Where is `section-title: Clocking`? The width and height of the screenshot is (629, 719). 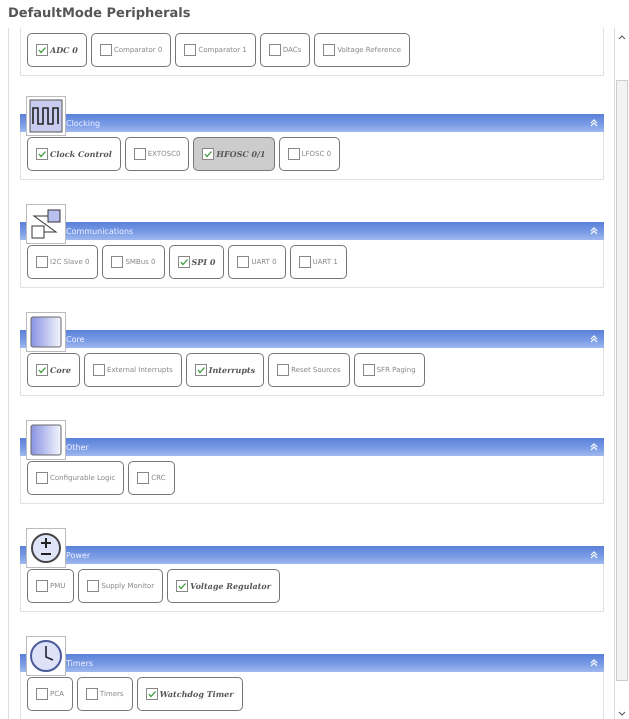
section-title: Clocking is located at coordinates (83, 123).